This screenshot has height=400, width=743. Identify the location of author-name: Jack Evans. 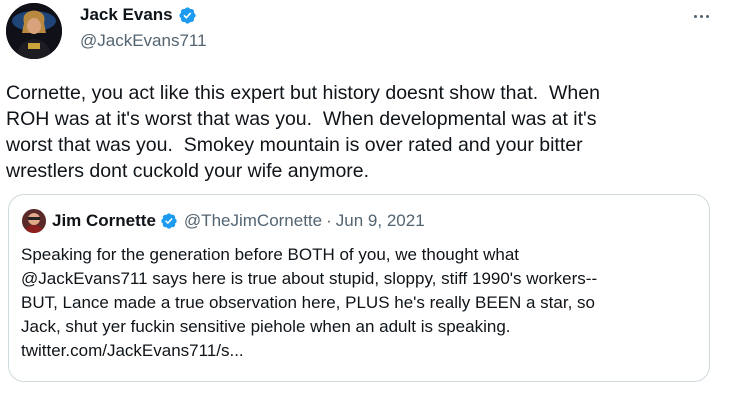
(126, 15).